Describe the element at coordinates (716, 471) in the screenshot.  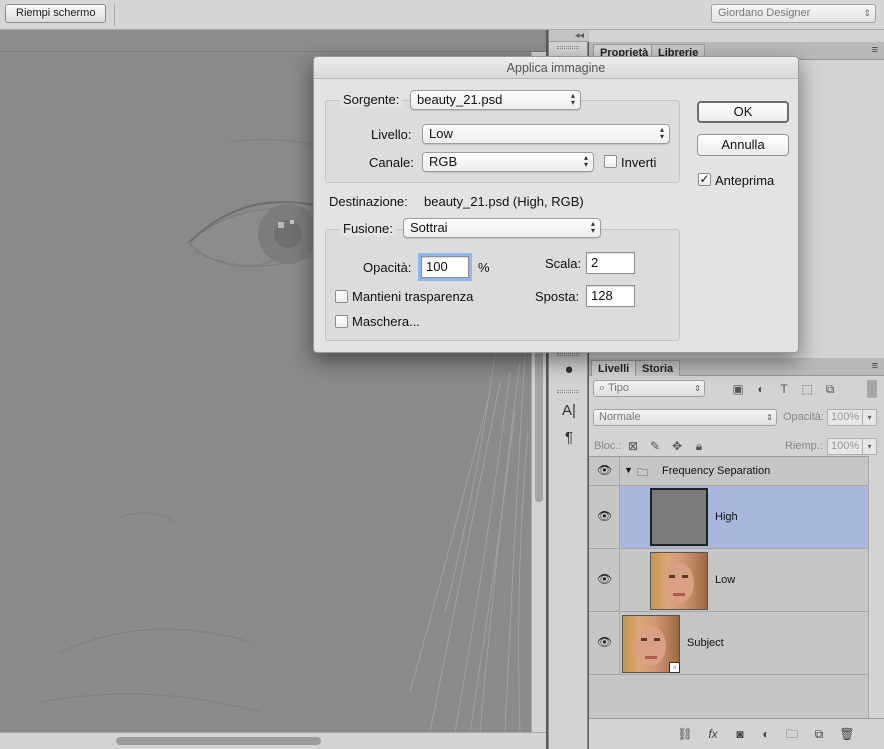
I see `group-name: Frequency Separation` at that location.